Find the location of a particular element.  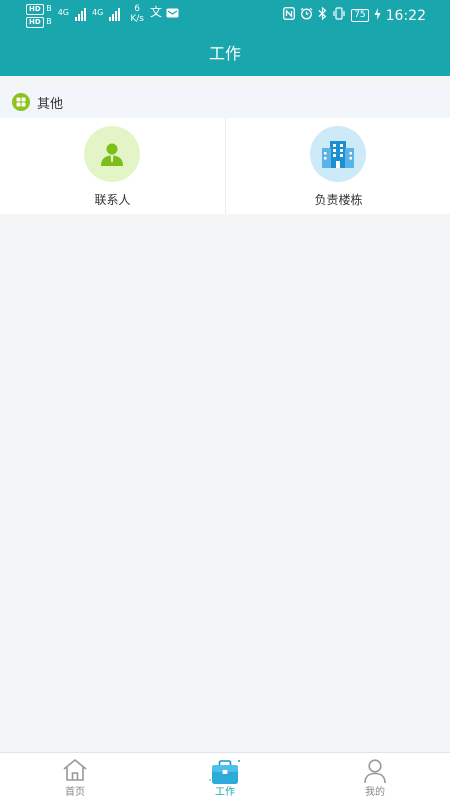

tab-home: 首页 is located at coordinates (75, 776).